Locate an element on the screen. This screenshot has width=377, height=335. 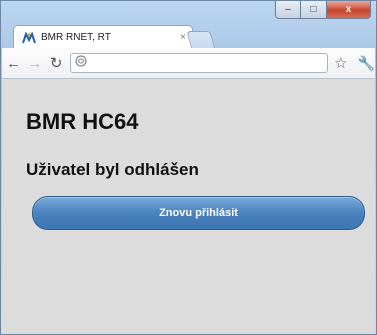
browser-toolbar: ← → ↻ ☆ 🔧 is located at coordinates (188, 63).